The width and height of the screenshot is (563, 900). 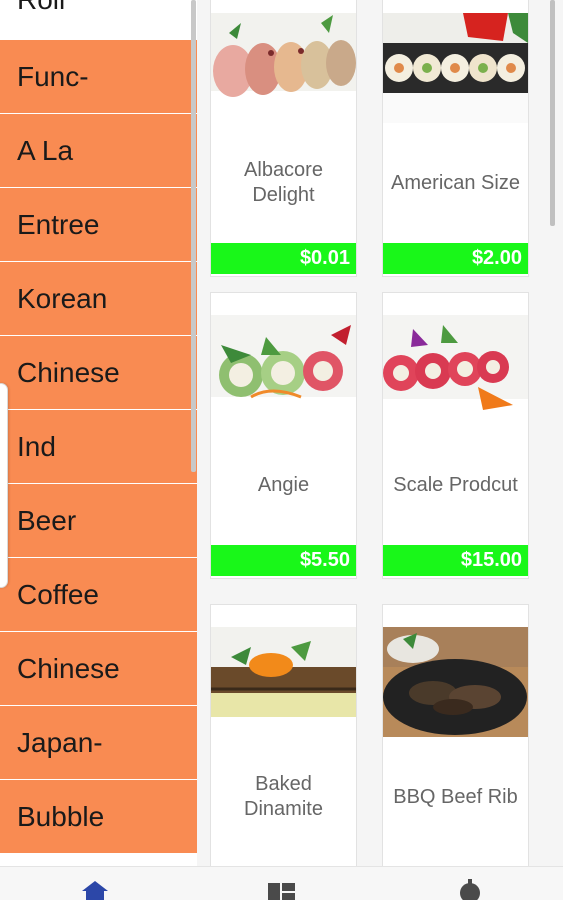 What do you see at coordinates (552, 113) in the screenshot?
I see `grid-scrollbar` at bounding box center [552, 113].